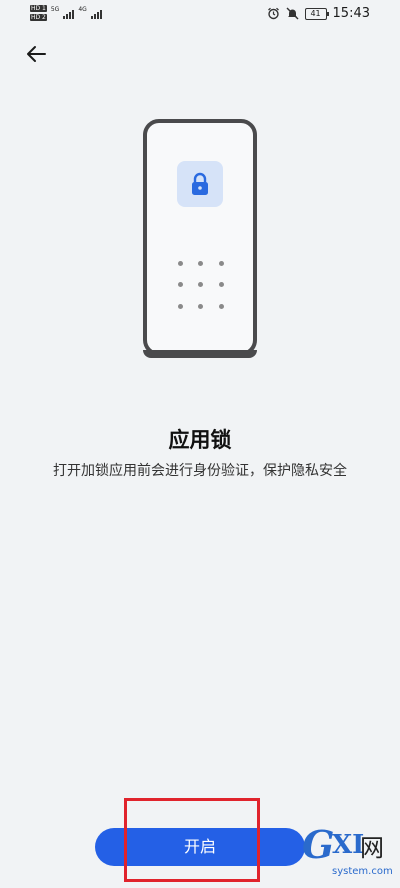  Describe the element at coordinates (38, 17) in the screenshot. I see `sim2-badge: HD 2` at that location.